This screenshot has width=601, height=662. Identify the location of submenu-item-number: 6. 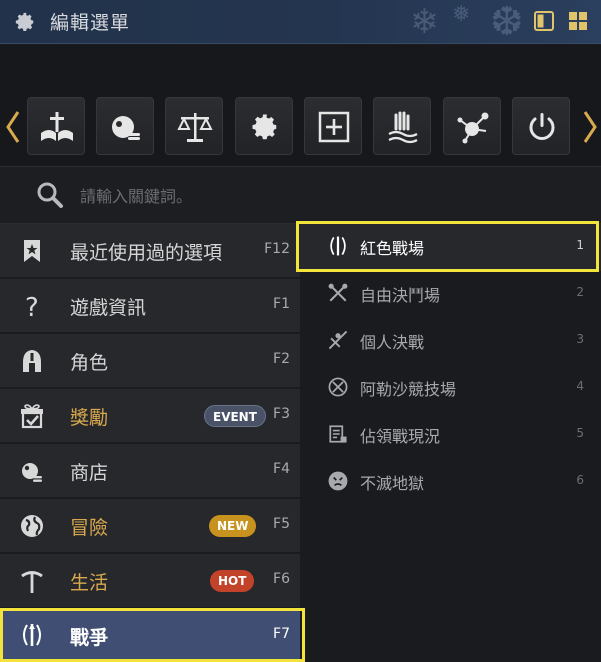
(580, 480).